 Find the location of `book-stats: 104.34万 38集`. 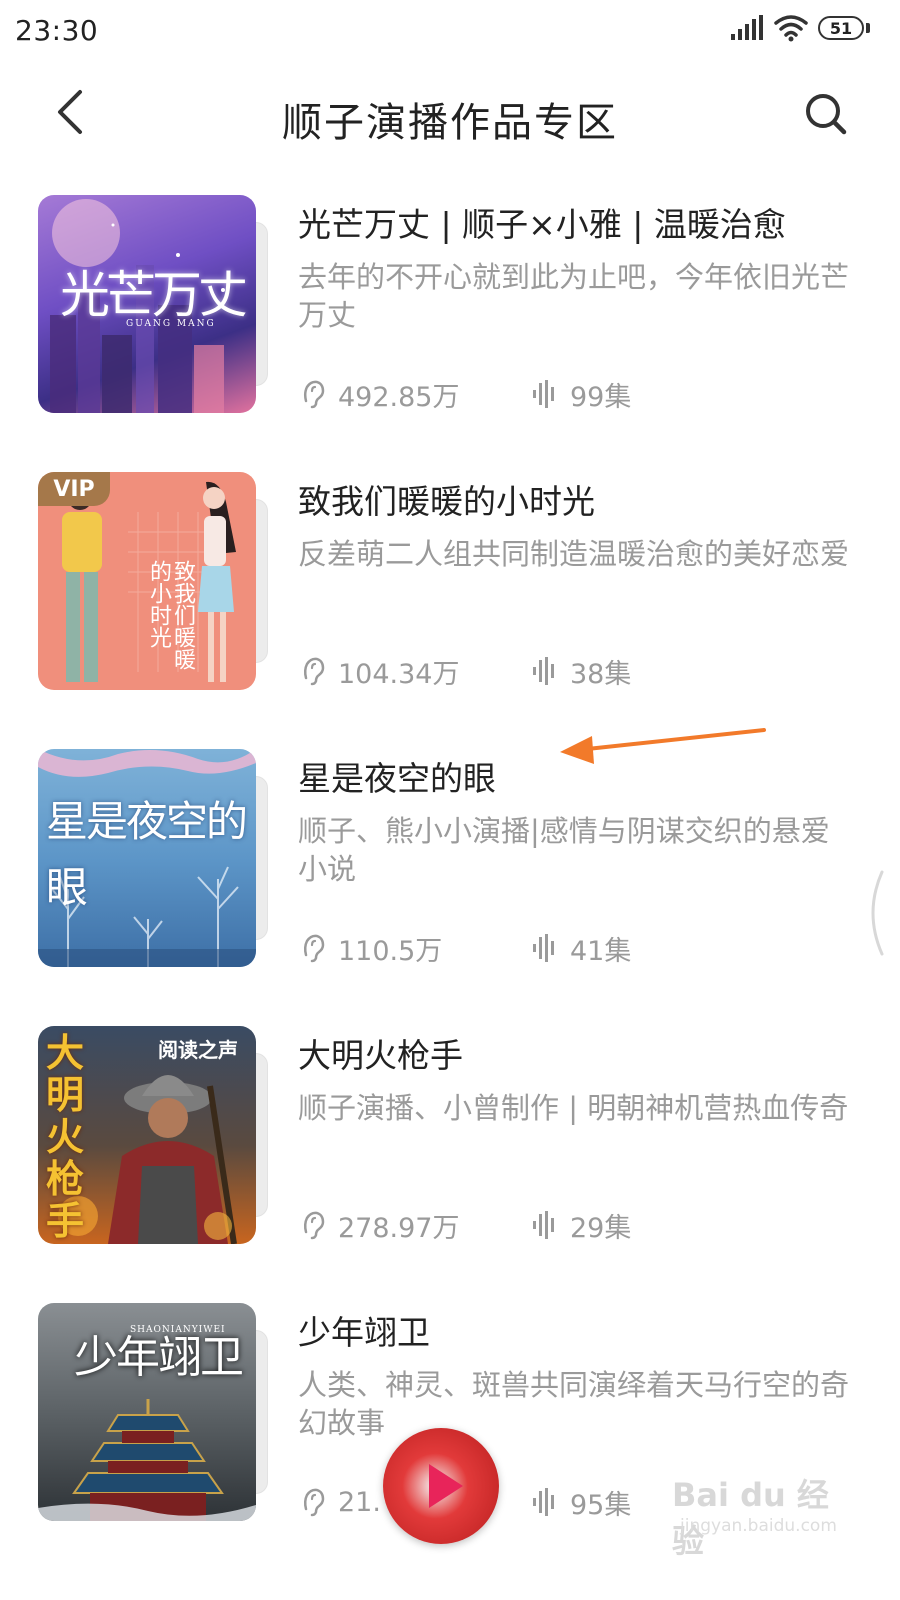

book-stats: 104.34万 38集 is located at coordinates (466, 671).